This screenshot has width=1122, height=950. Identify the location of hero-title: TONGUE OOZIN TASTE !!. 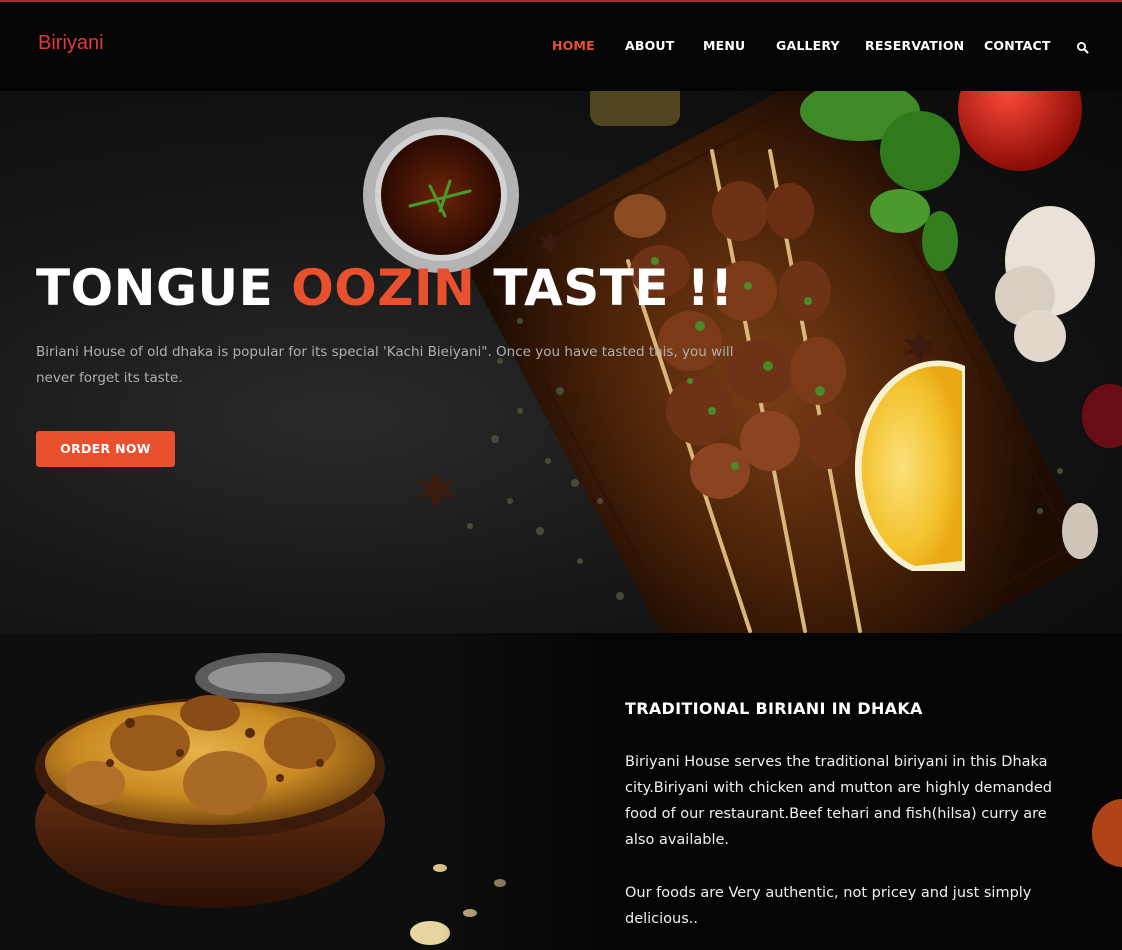
(385, 288).